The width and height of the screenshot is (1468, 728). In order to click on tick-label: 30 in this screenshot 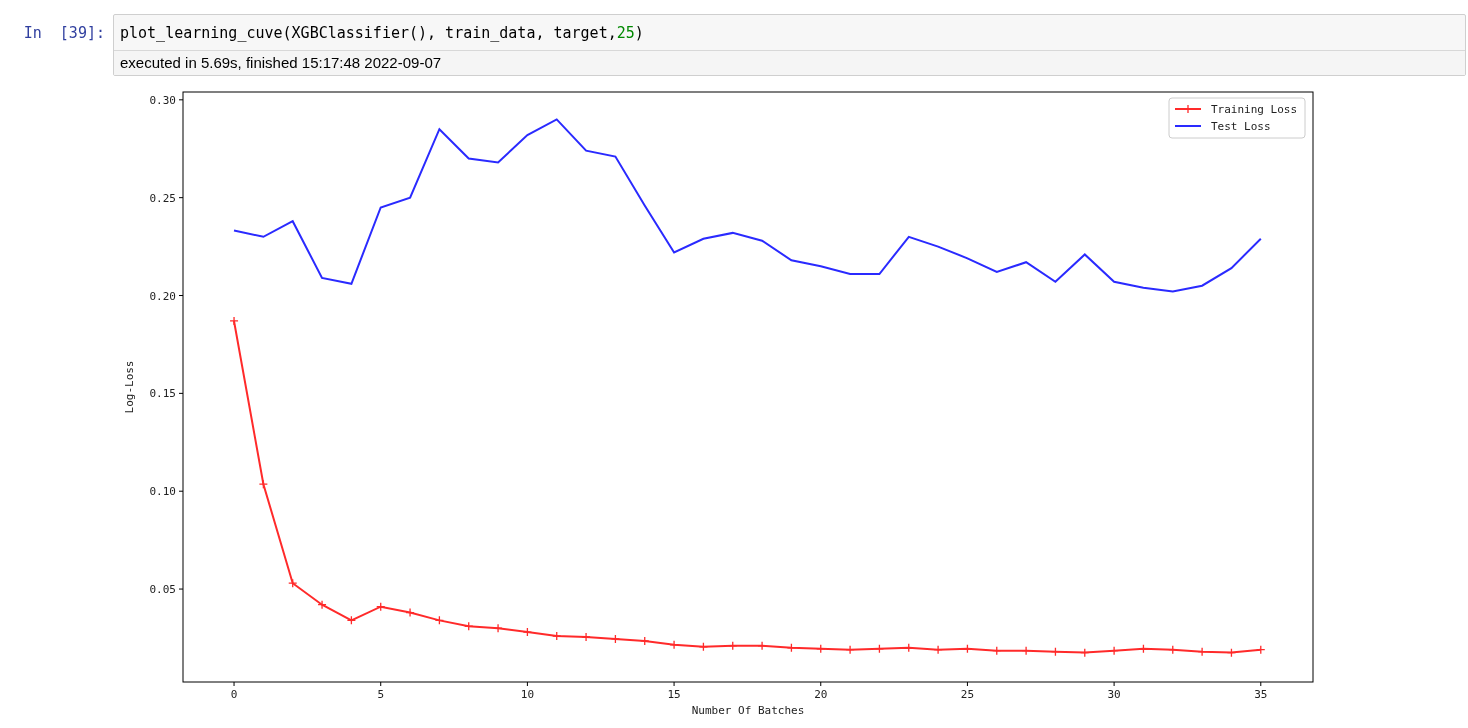, I will do `click(1114, 694)`.